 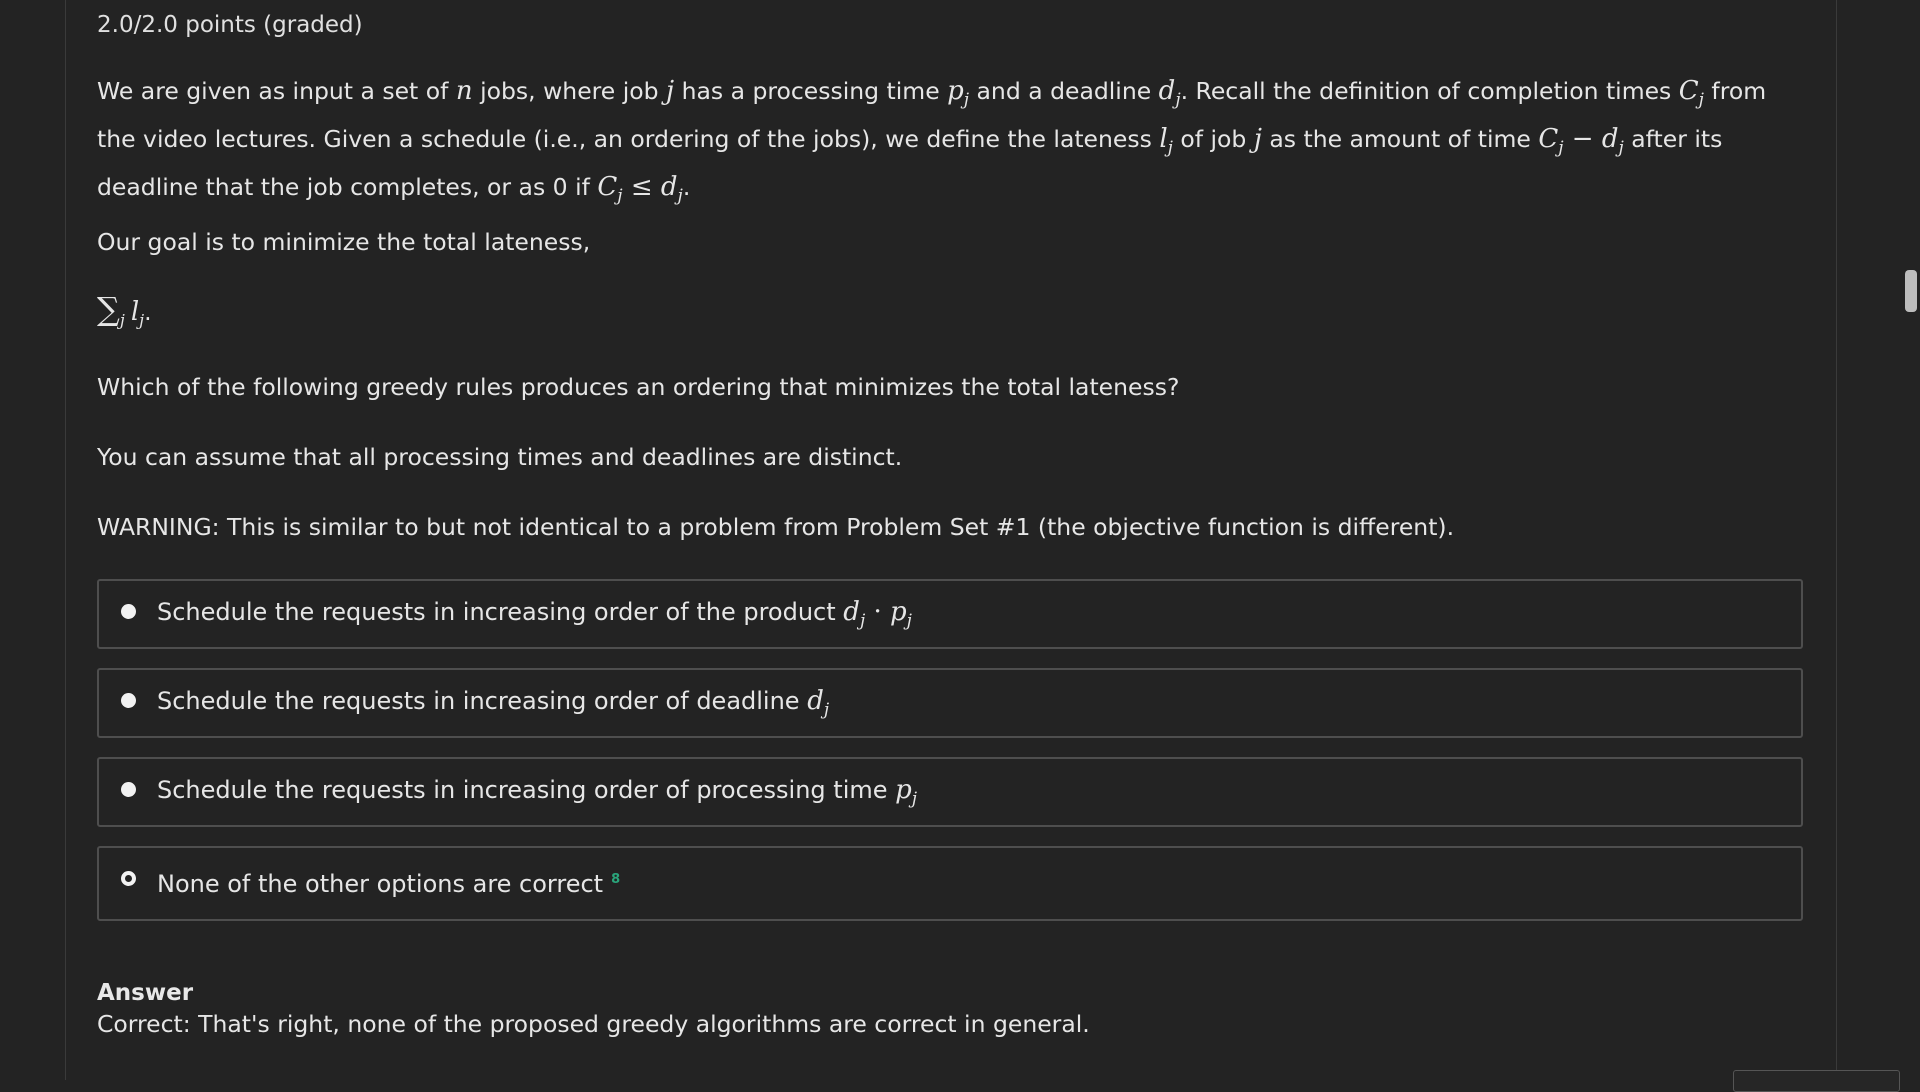 What do you see at coordinates (1169, 93) in the screenshot?
I see `math-dj: dj` at bounding box center [1169, 93].